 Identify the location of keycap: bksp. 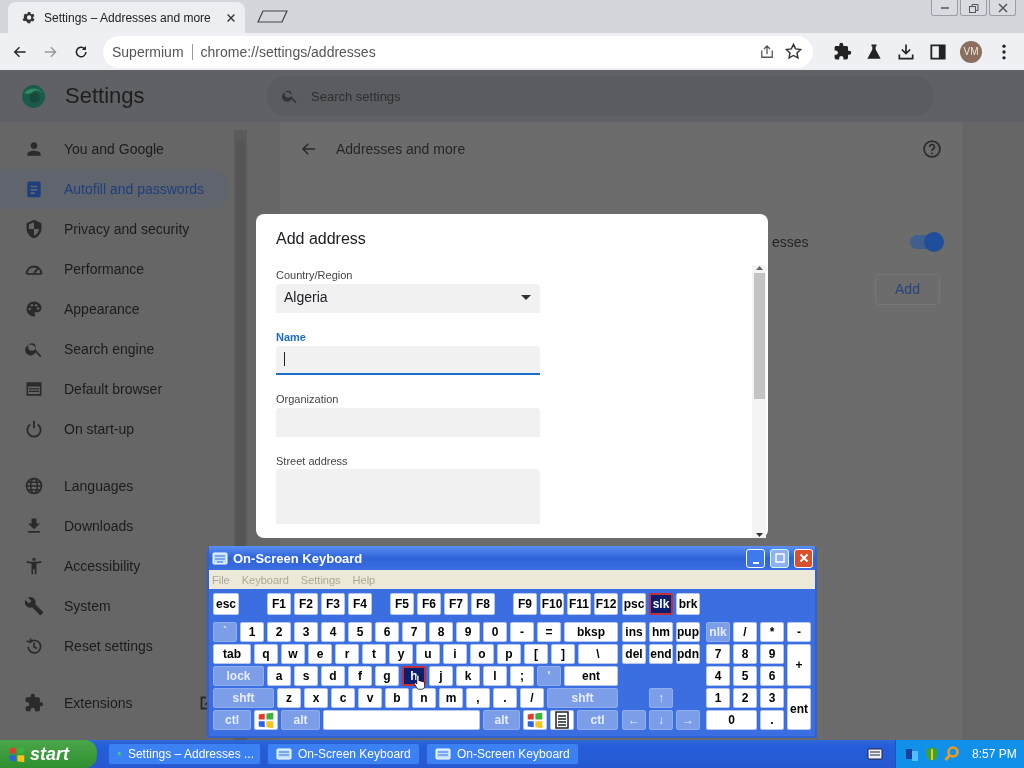
(591, 632).